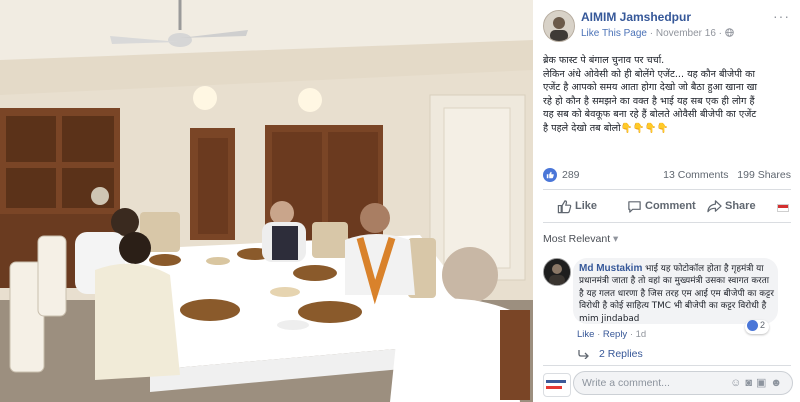 The image size is (800, 402). Describe the element at coordinates (695, 175) in the screenshot. I see `comments-count: 13 Comments` at that location.